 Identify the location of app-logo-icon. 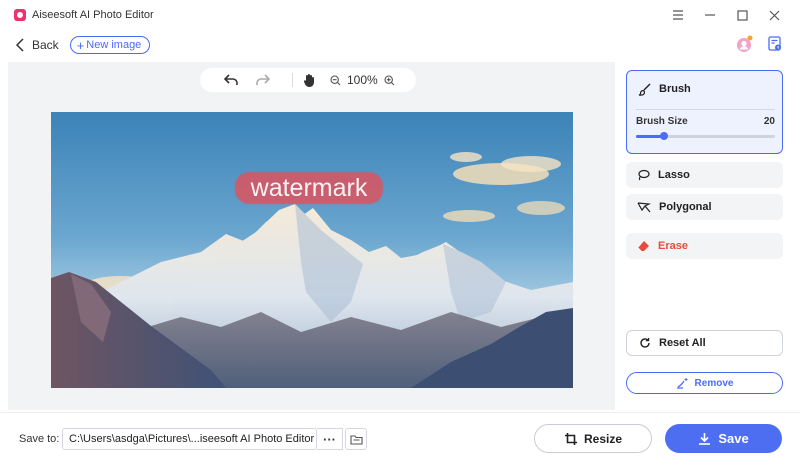
(20, 15).